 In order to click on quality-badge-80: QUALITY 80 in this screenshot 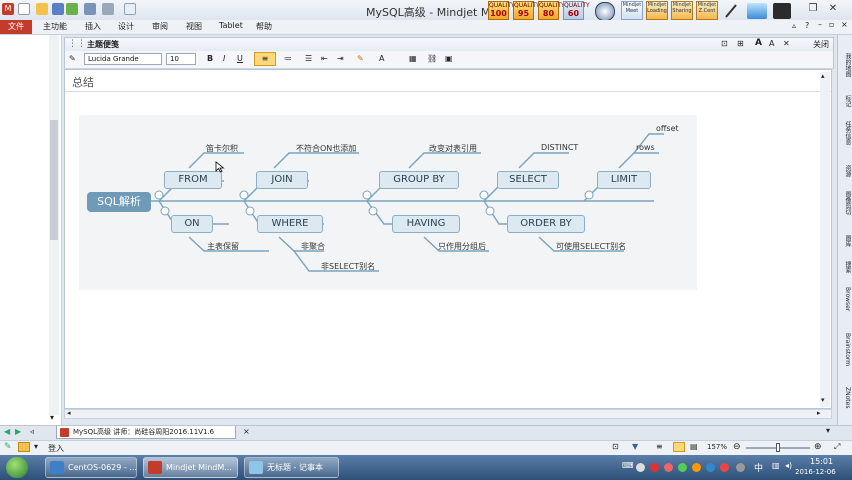, I will do `click(551, 10)`.